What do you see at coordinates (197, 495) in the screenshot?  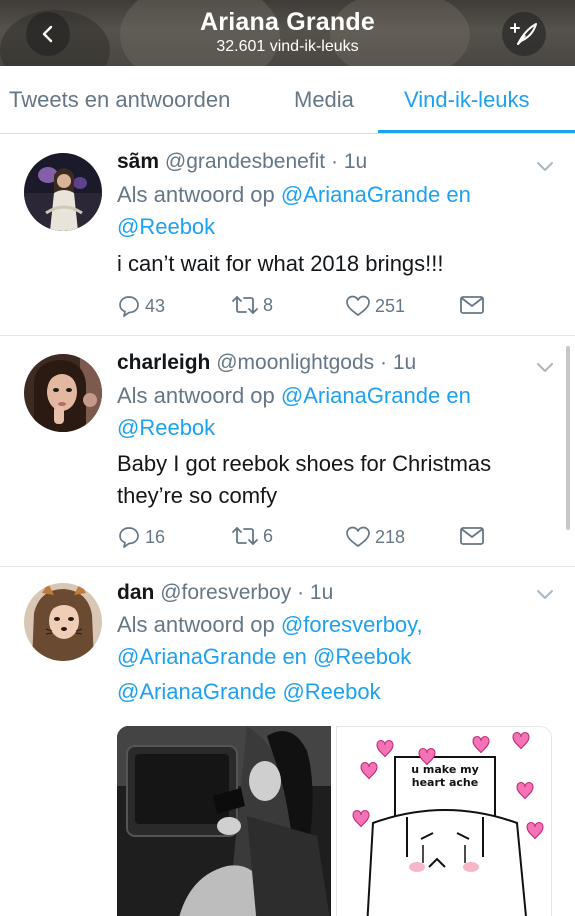 I see `tweet-text-line: they’re so comfy` at bounding box center [197, 495].